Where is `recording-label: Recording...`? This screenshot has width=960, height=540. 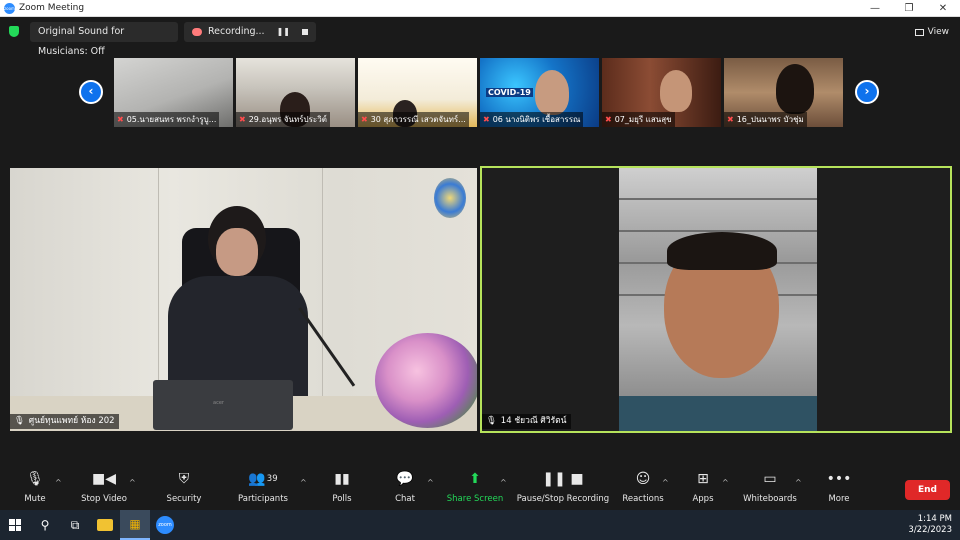
recording-label: Recording... is located at coordinates (236, 31).